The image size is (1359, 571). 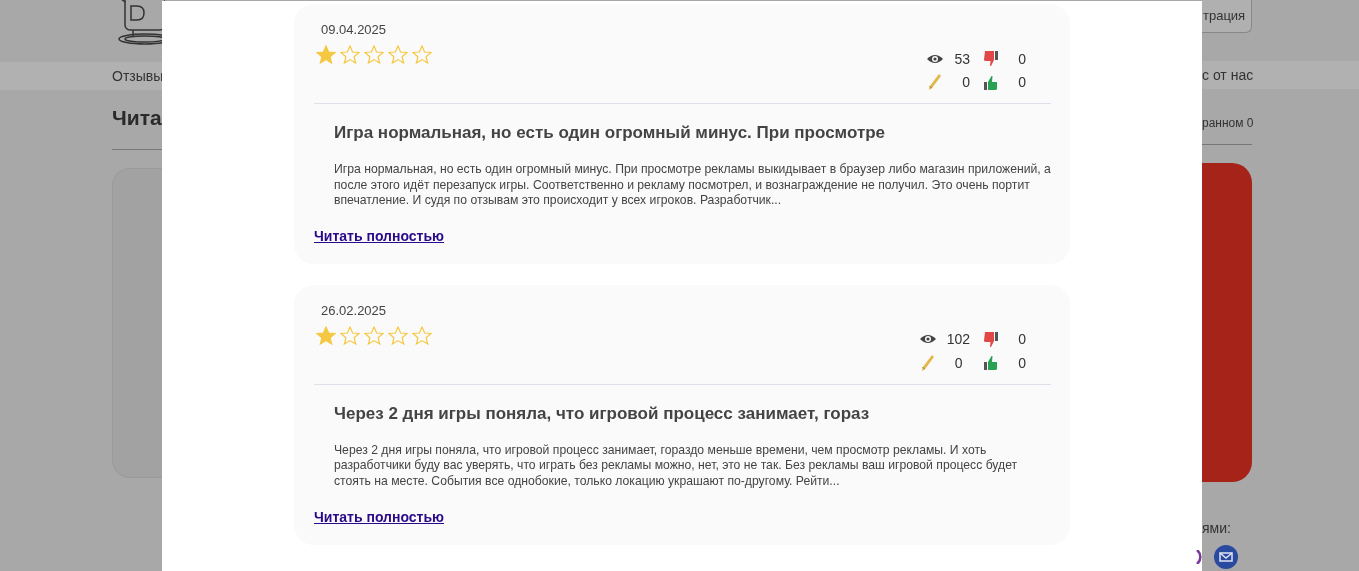 I want to click on share-label: ями:, so click(x=1217, y=528).